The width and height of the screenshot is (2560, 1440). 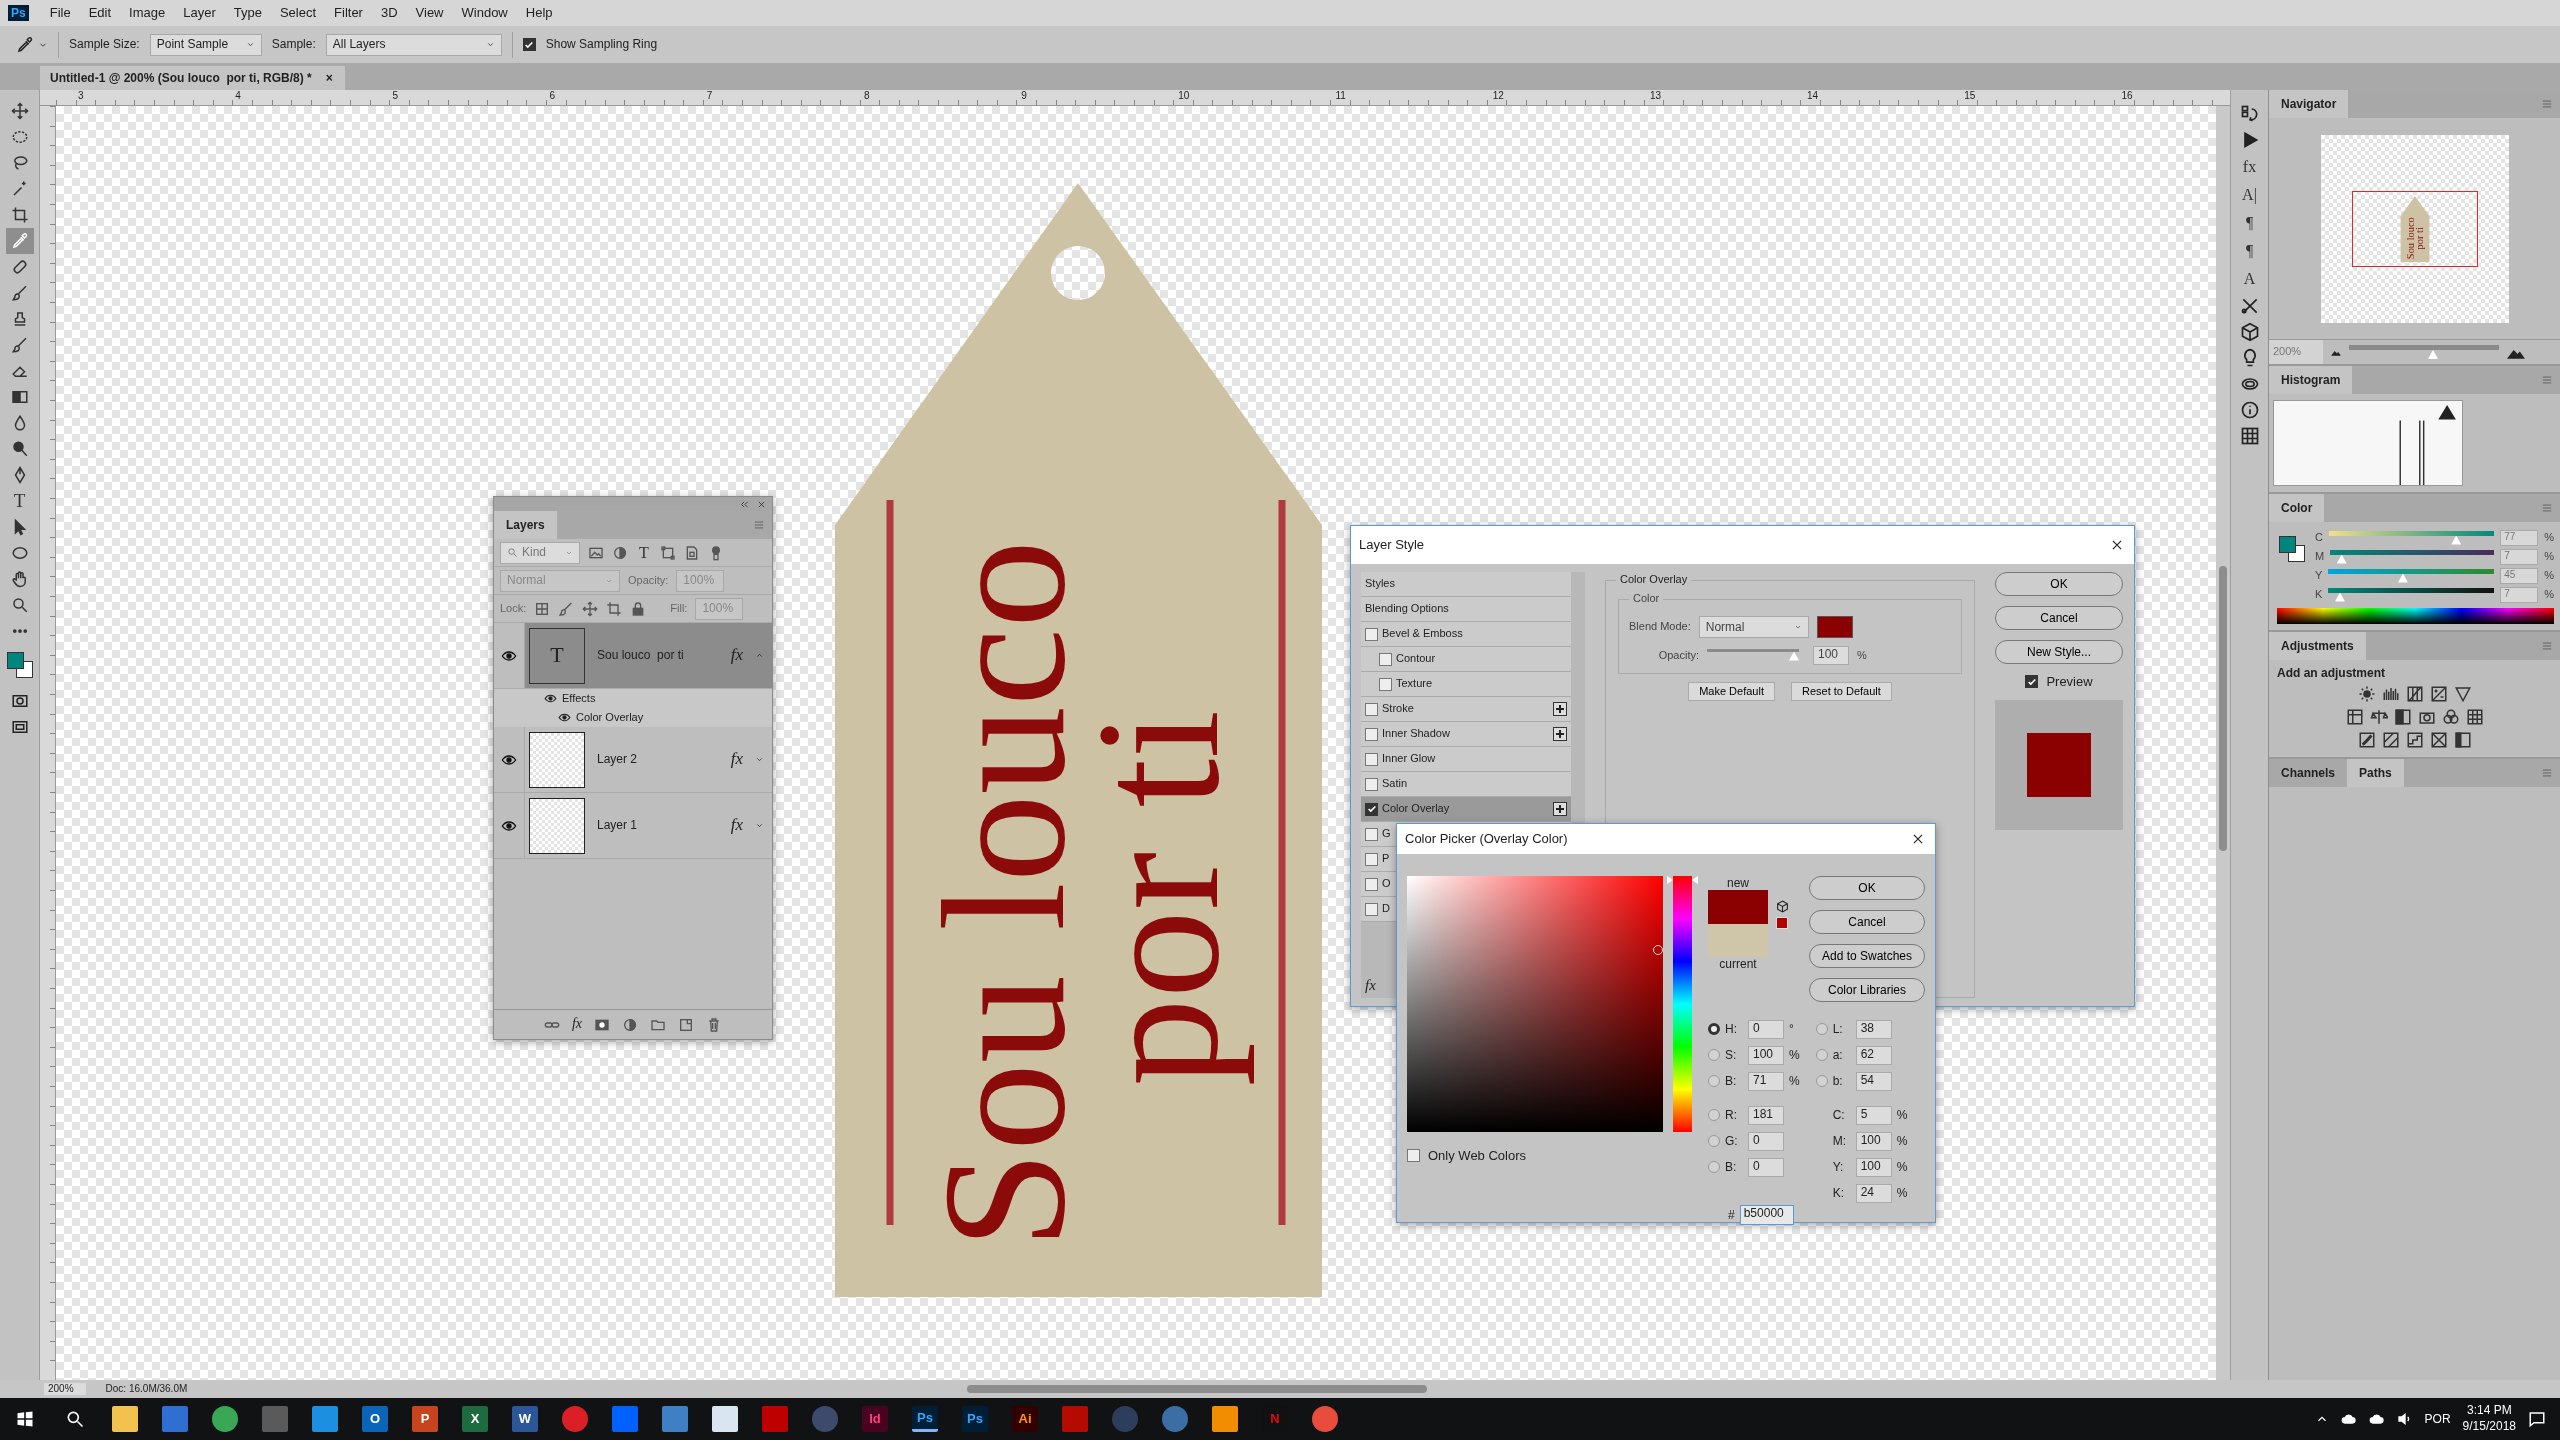 What do you see at coordinates (2489, 1411) in the screenshot?
I see `clock-time: 3:14 PM` at bounding box center [2489, 1411].